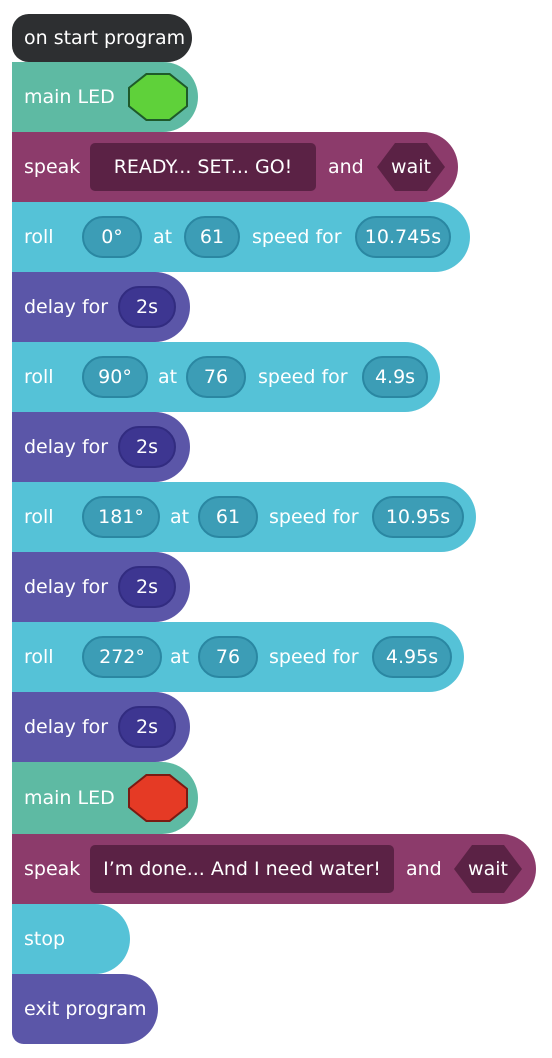  Describe the element at coordinates (395, 377) in the screenshot. I see `duration-input: 4.9s` at that location.